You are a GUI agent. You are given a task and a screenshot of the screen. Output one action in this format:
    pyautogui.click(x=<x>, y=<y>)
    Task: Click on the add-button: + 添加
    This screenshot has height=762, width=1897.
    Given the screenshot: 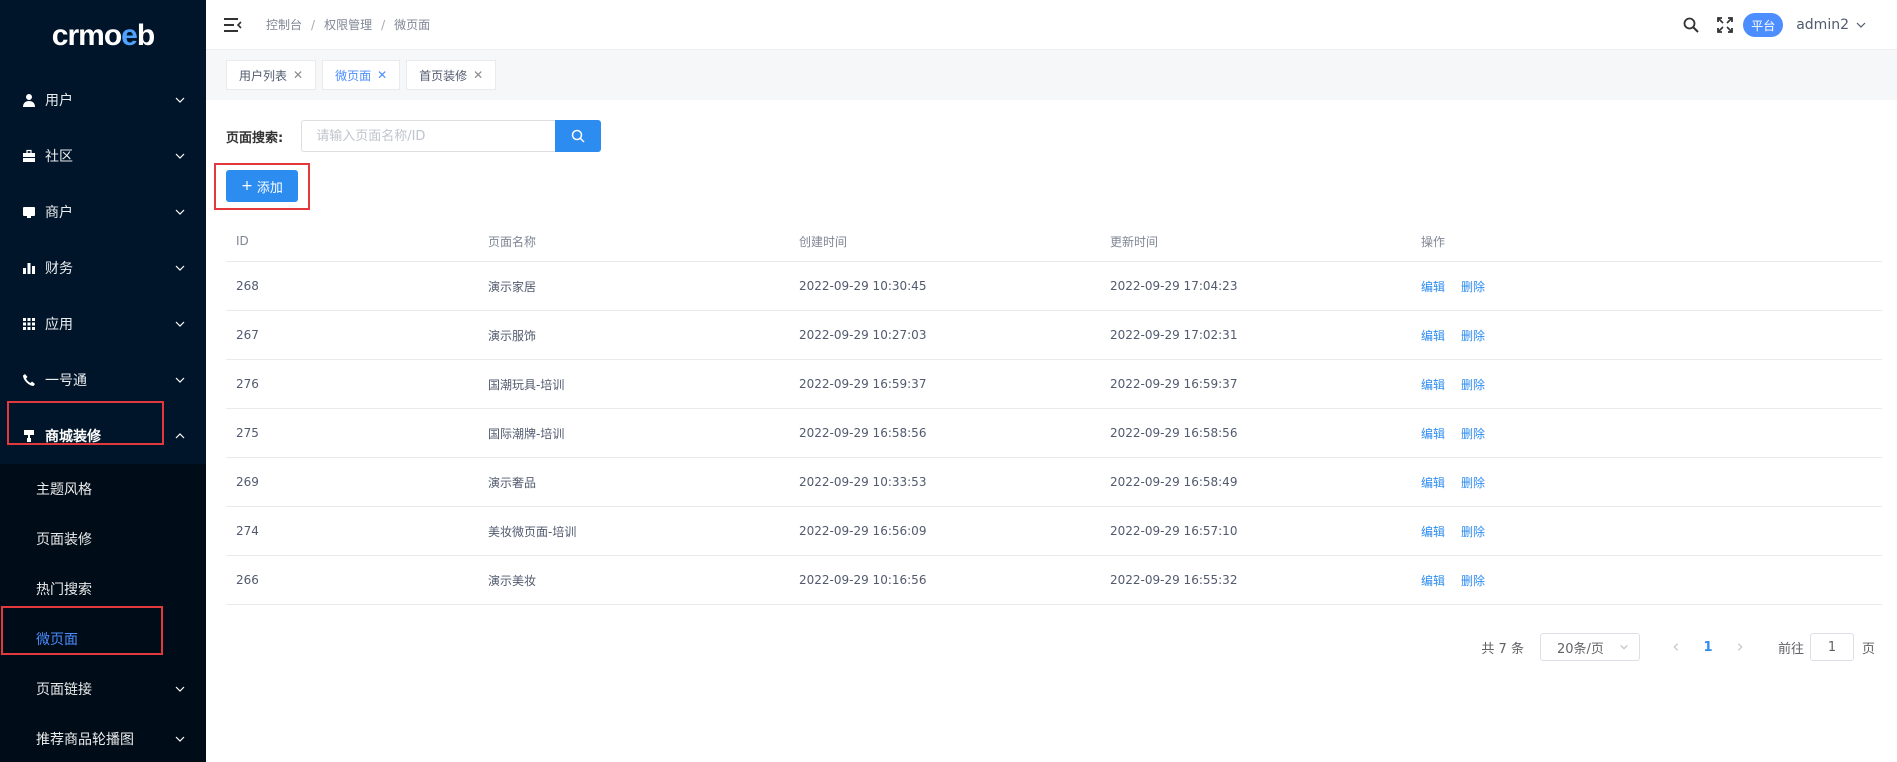 What is the action you would take?
    pyautogui.click(x=262, y=186)
    